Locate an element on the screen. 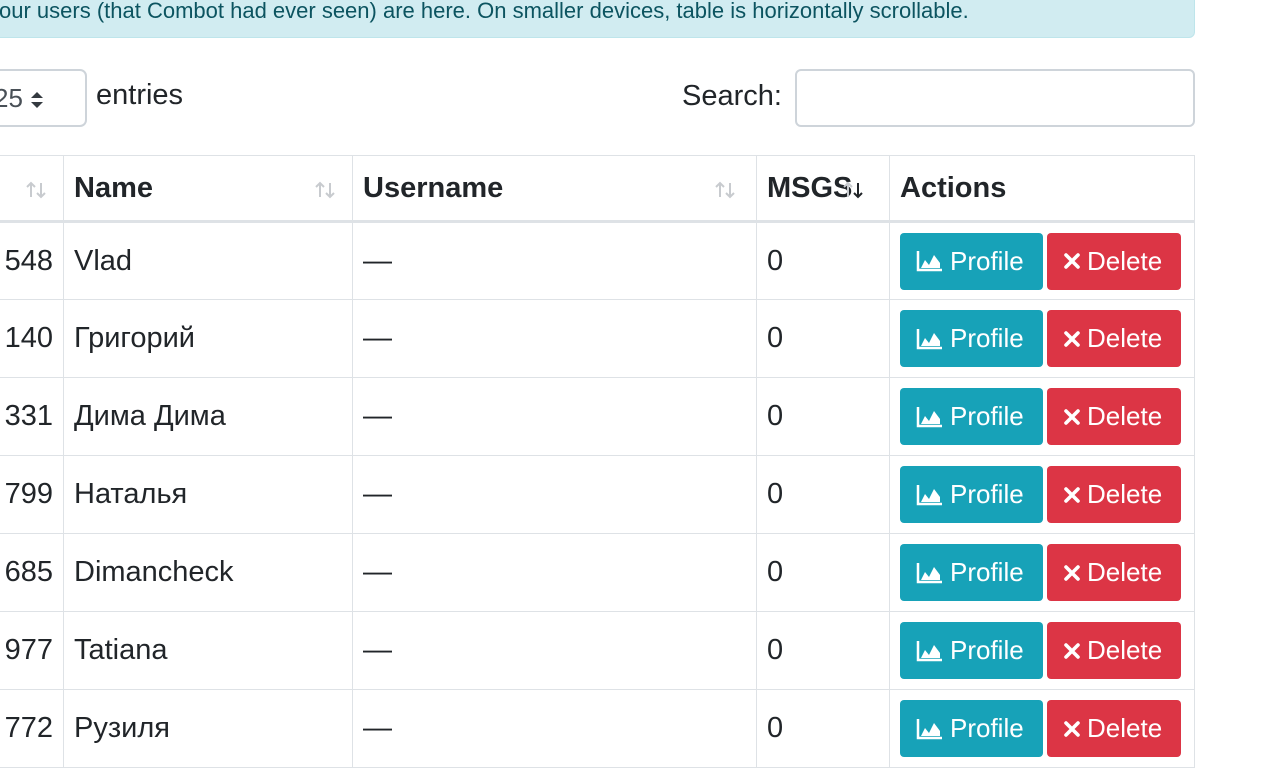 The width and height of the screenshot is (1280, 768). user-name: Vlad is located at coordinates (103, 260).